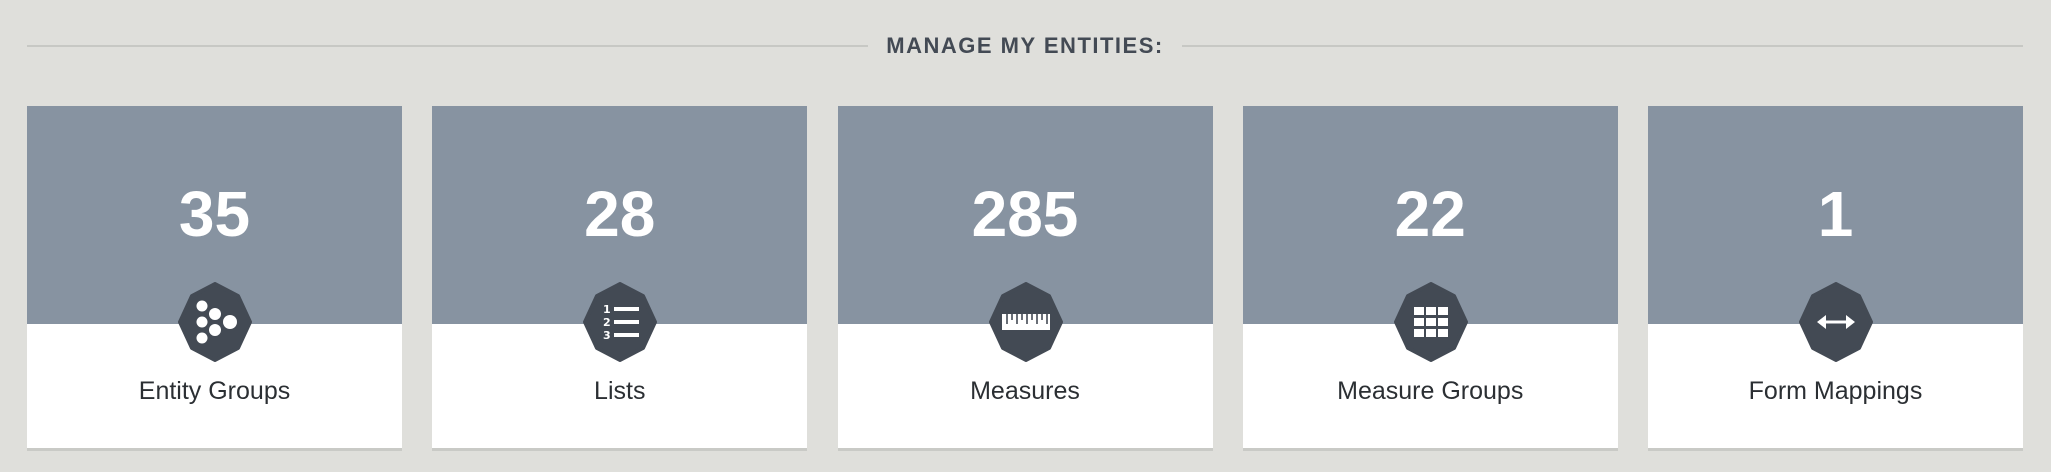 The image size is (2051, 472). Describe the element at coordinates (1602, 46) in the screenshot. I see `header-divider-right` at that location.